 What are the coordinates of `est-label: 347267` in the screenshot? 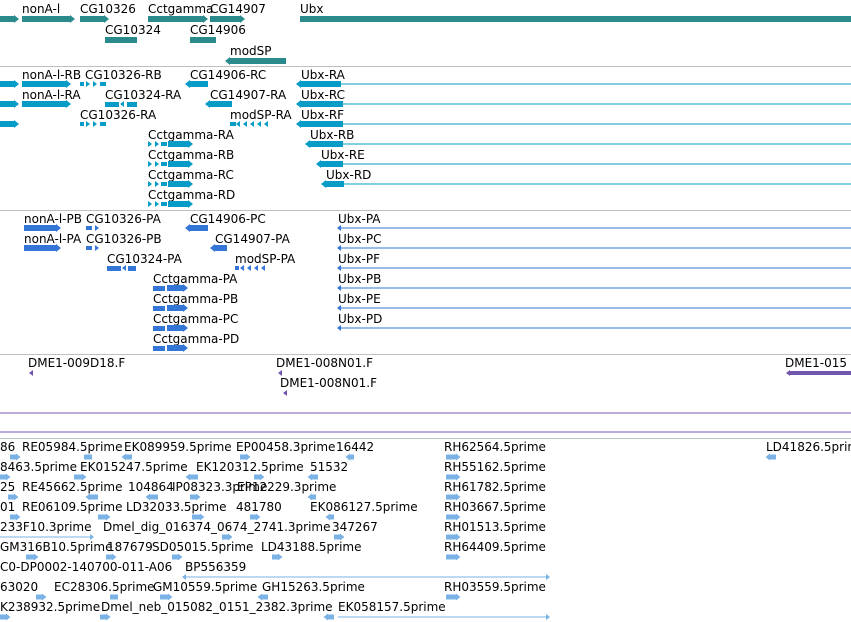 It's located at (355, 527).